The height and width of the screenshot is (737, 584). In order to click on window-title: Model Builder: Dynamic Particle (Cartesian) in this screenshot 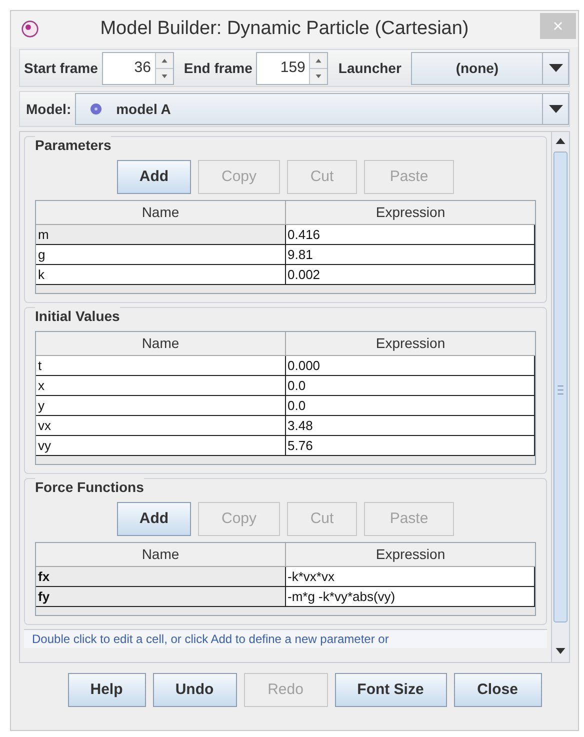, I will do `click(284, 28)`.